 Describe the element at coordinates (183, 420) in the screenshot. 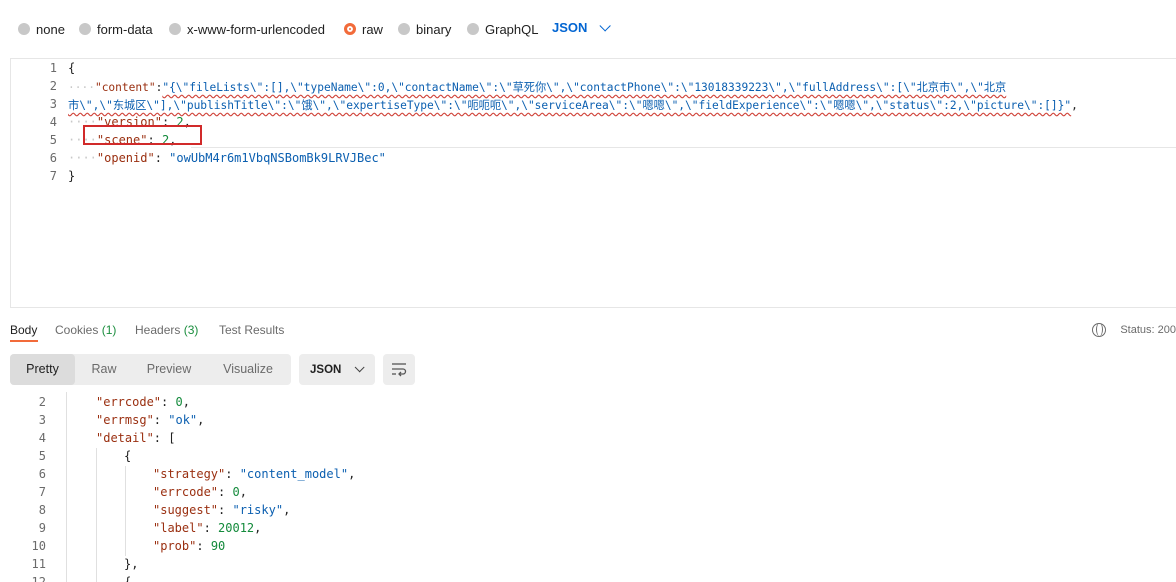

I see `json-string: "ok"` at that location.